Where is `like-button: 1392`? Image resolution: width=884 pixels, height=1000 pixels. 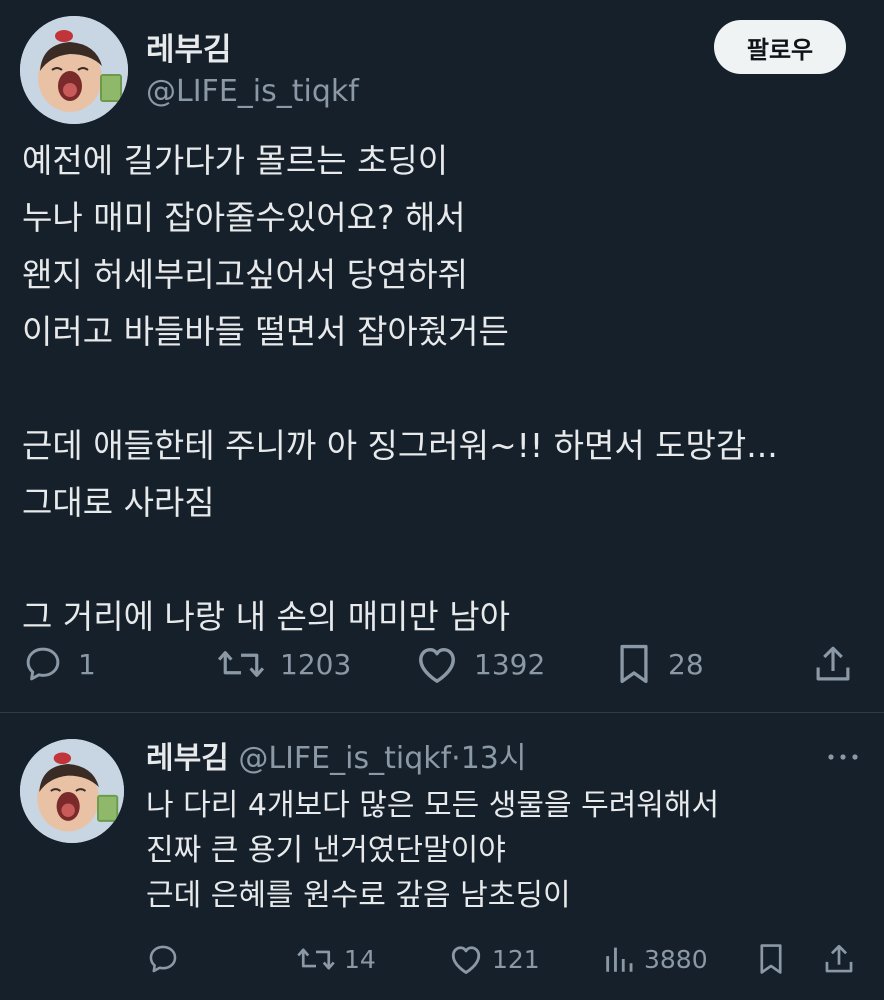 like-button: 1392 is located at coordinates (479, 664).